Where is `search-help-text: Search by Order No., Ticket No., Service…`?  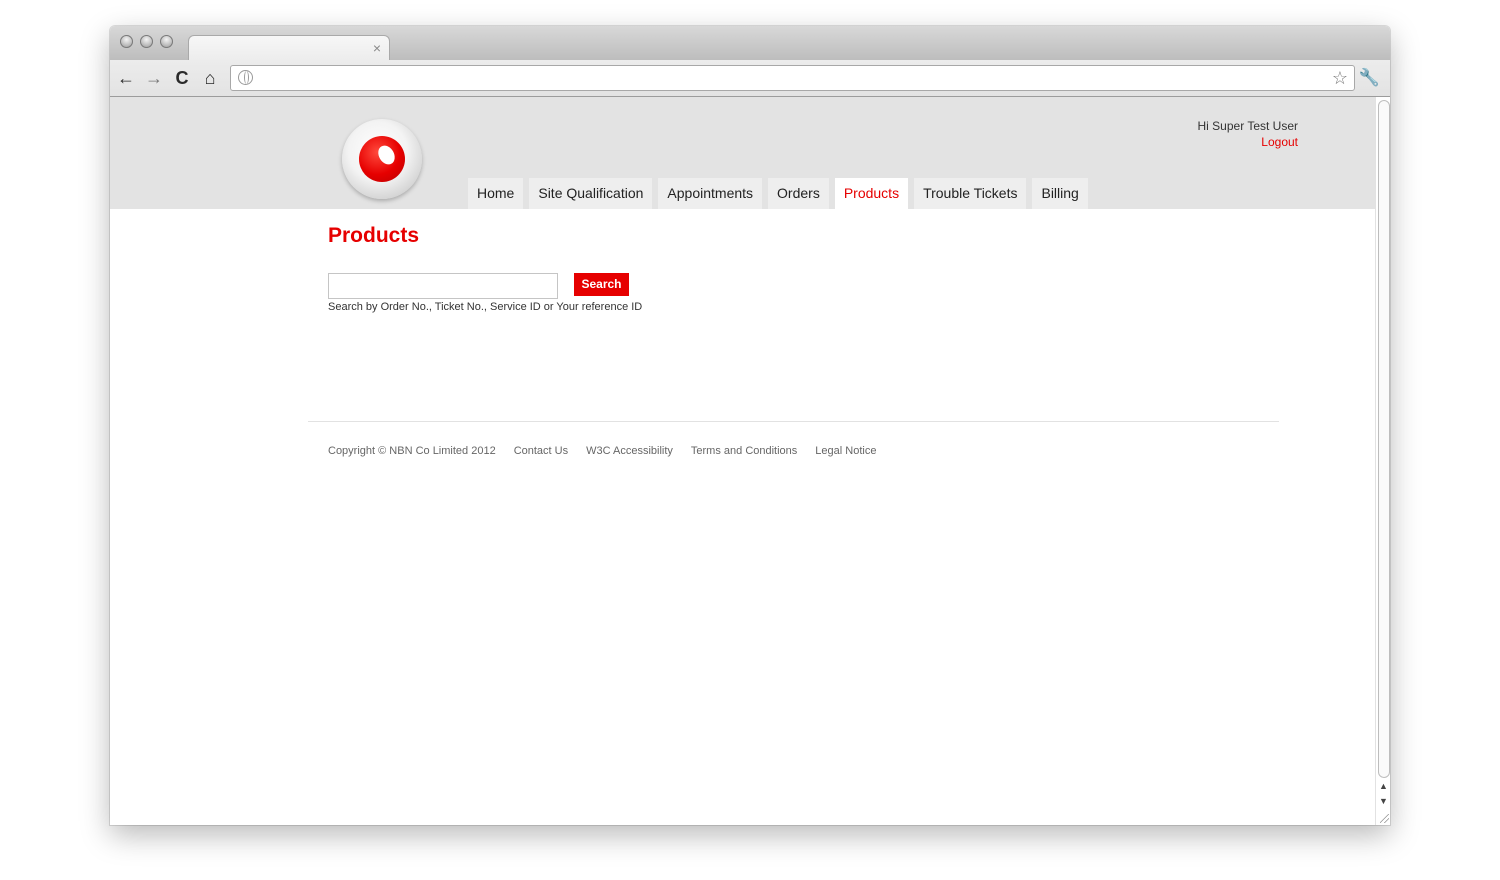 search-help-text: Search by Order No., Ticket No., Service… is located at coordinates (485, 307).